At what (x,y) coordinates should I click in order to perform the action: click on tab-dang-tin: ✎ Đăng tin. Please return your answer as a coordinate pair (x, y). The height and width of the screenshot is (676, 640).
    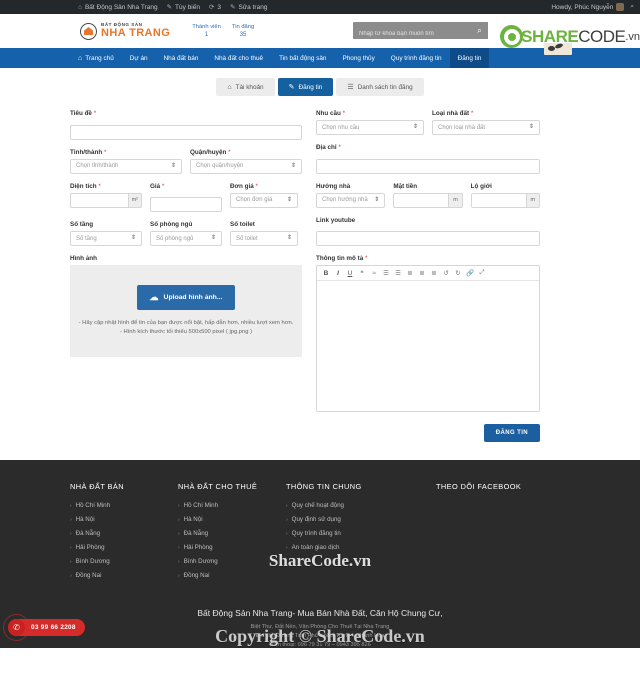
    Looking at the image, I should click on (305, 87).